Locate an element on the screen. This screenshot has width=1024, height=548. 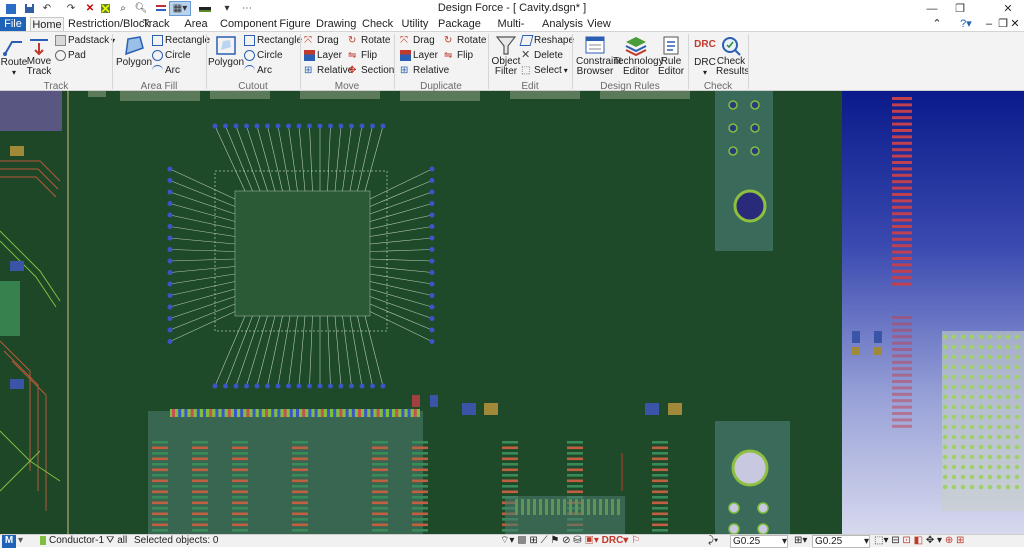
minimize-button: — is located at coordinates (932, 8).